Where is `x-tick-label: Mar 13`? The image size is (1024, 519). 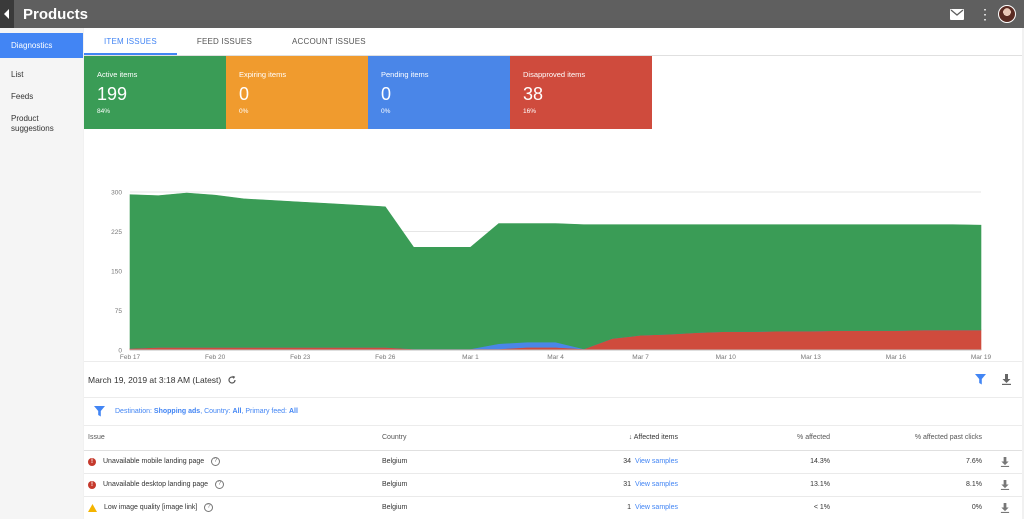
x-tick-label: Mar 13 is located at coordinates (811, 357).